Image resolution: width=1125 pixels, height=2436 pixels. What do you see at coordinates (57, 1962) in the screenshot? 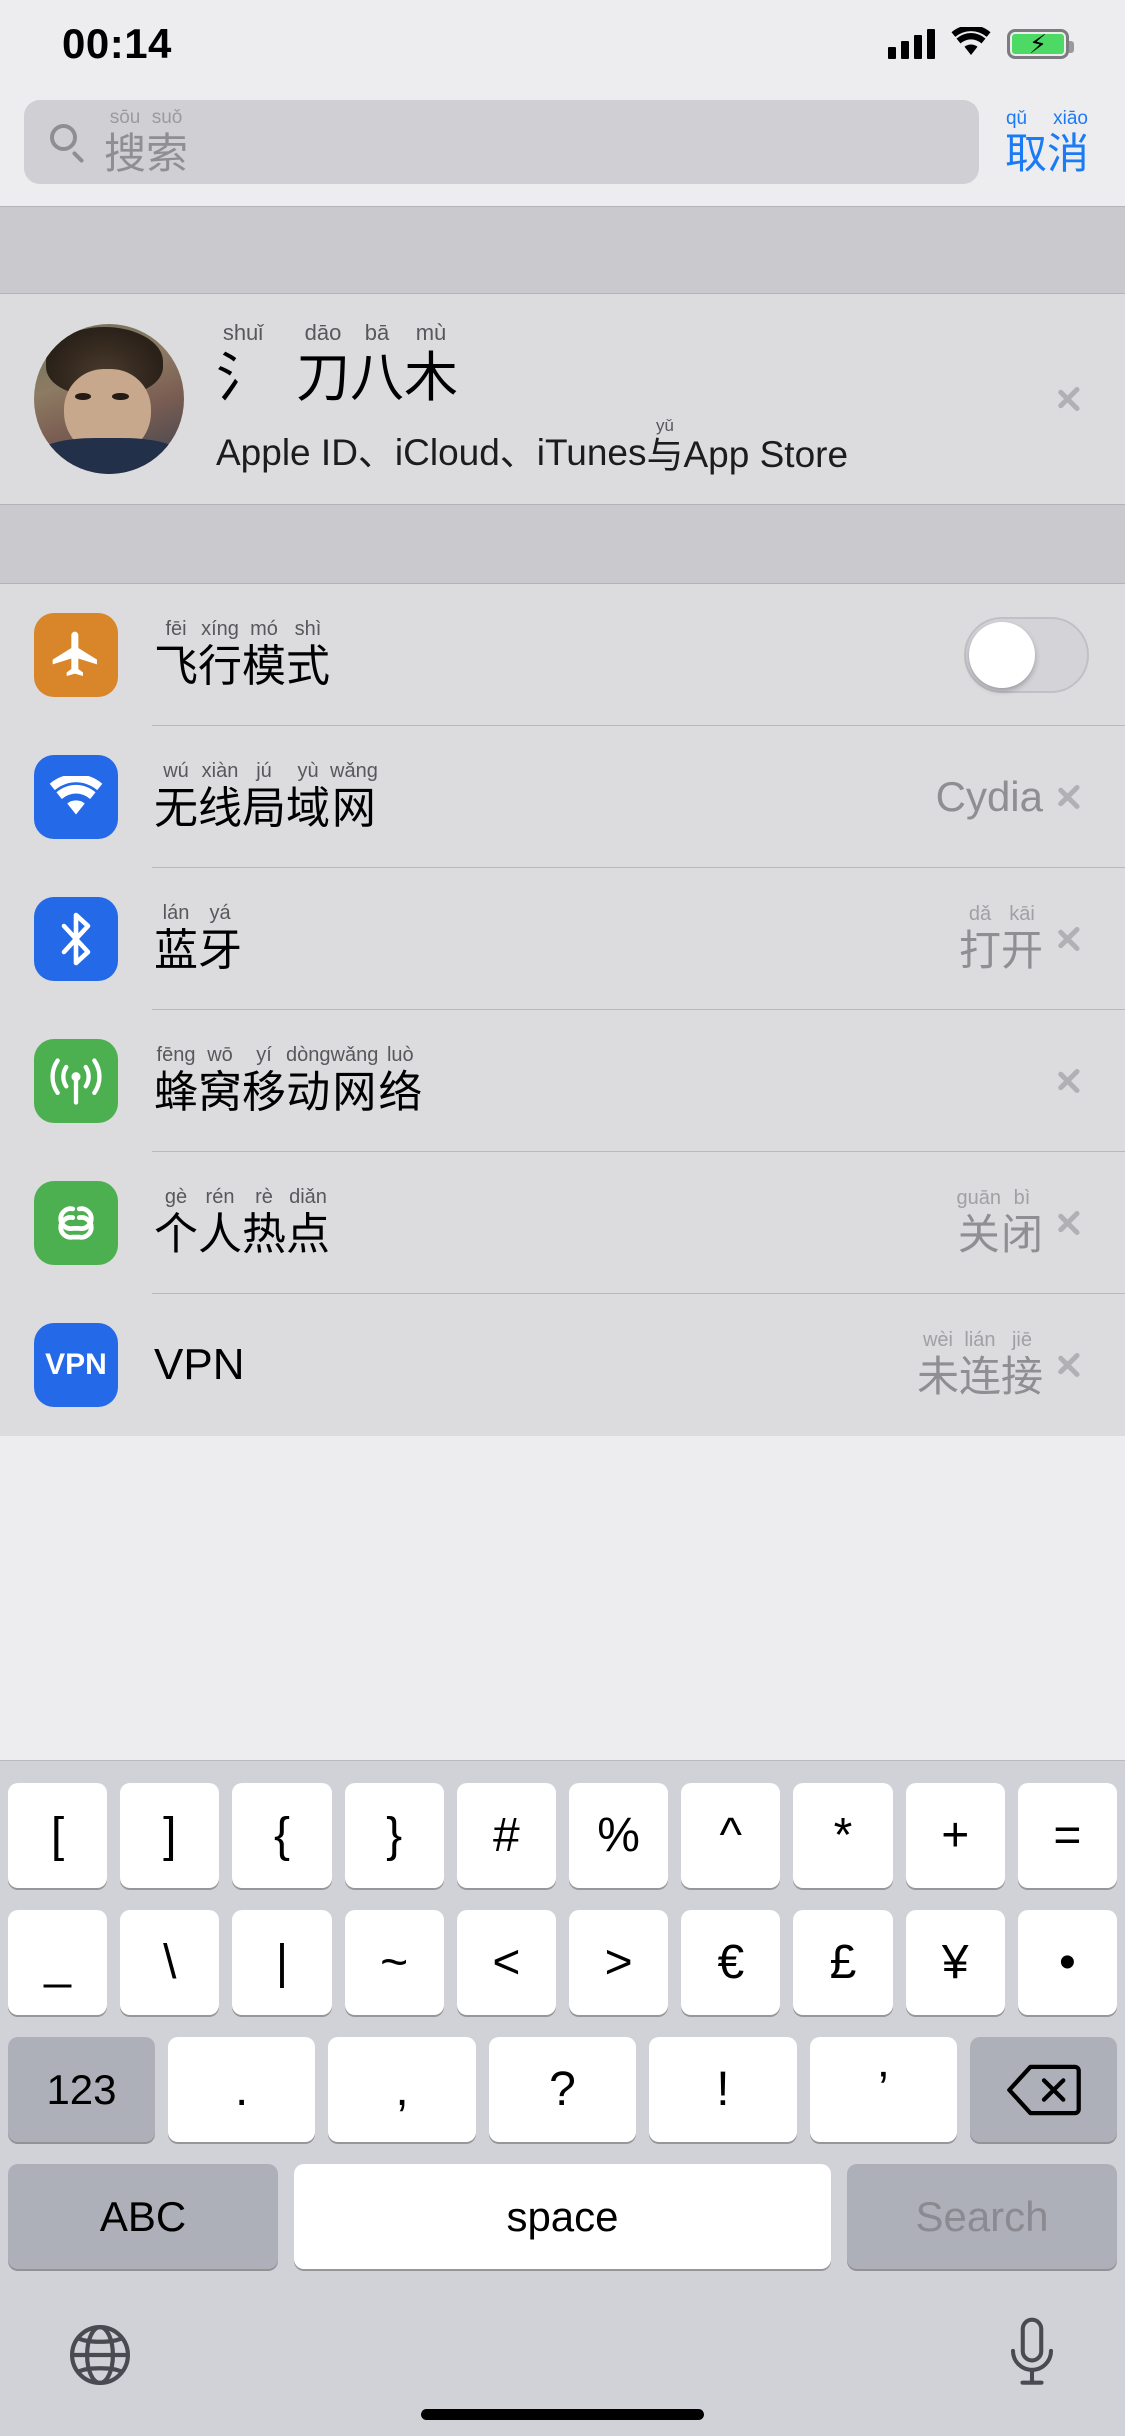
I see `key-underscore: _` at bounding box center [57, 1962].